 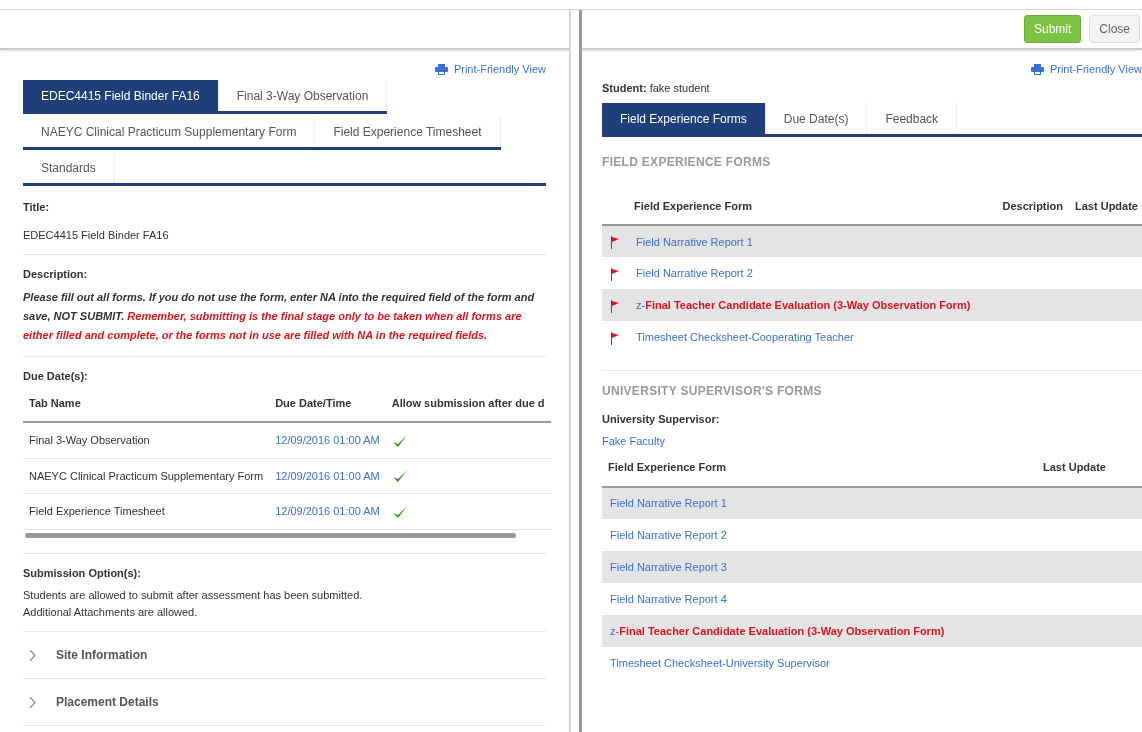 What do you see at coordinates (121, 95) in the screenshot?
I see `tab: EDEC4415 Field Binder FA16` at bounding box center [121, 95].